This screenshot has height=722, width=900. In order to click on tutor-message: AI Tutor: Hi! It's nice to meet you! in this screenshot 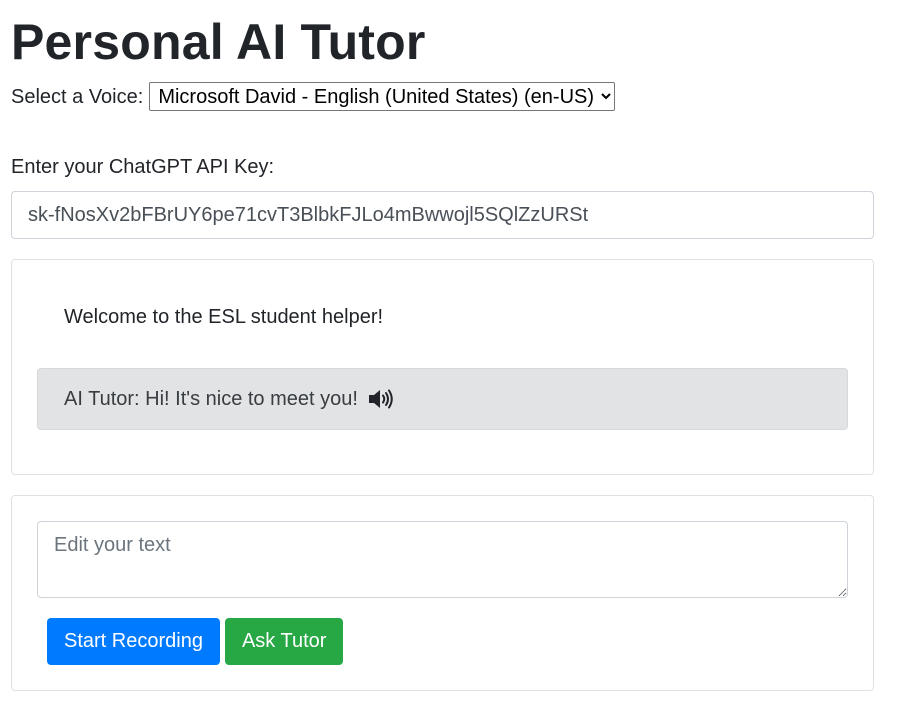, I will do `click(442, 399)`.